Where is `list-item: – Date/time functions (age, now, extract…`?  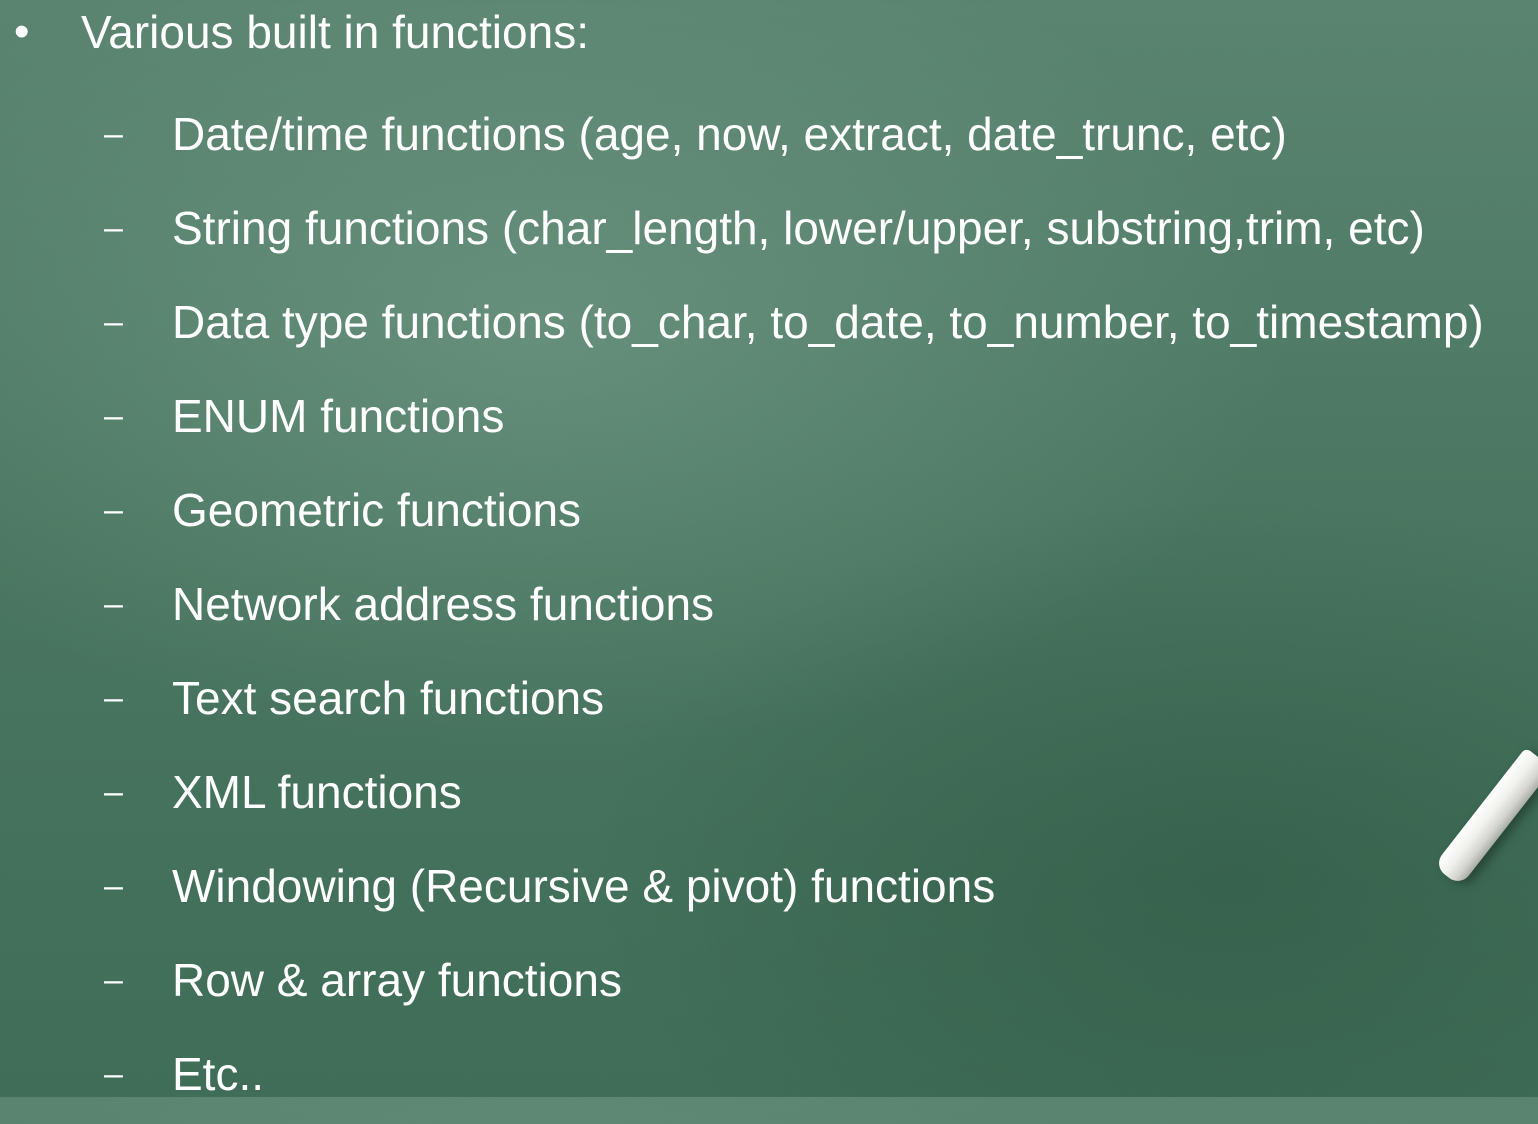
list-item: – Date/time functions (age, now, extract… is located at coordinates (769, 137).